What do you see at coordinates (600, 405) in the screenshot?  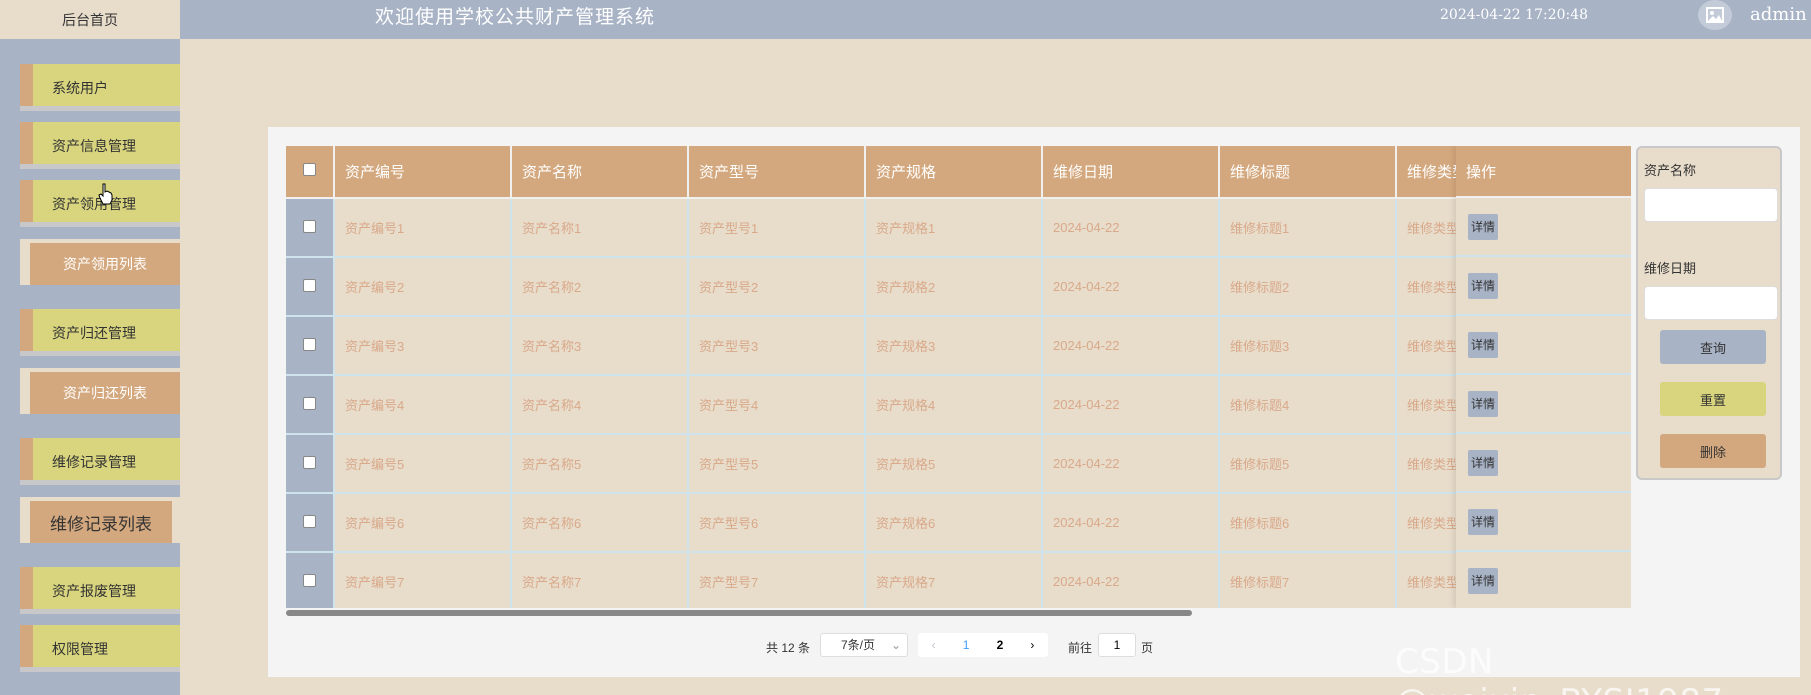 I see `table-cell: 资产名称4` at bounding box center [600, 405].